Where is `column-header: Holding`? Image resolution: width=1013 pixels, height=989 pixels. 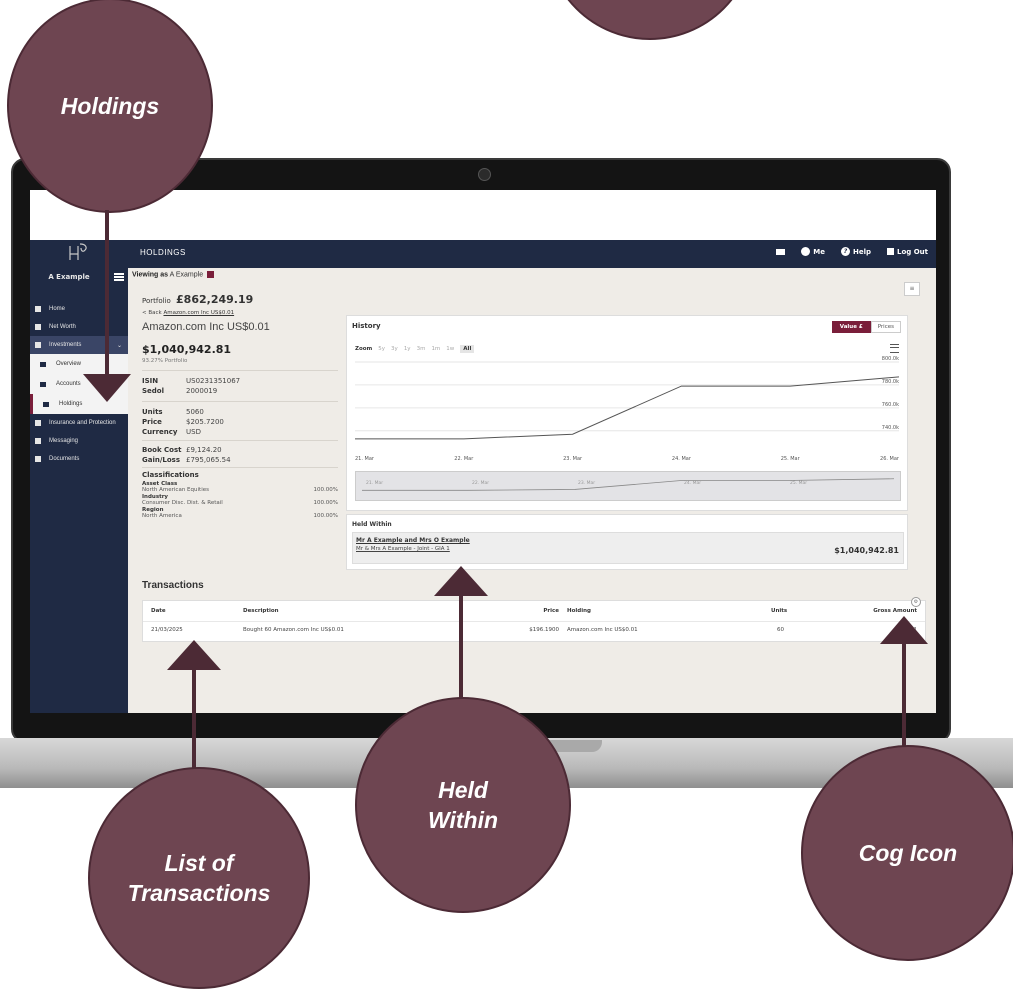 column-header: Holding is located at coordinates (579, 611).